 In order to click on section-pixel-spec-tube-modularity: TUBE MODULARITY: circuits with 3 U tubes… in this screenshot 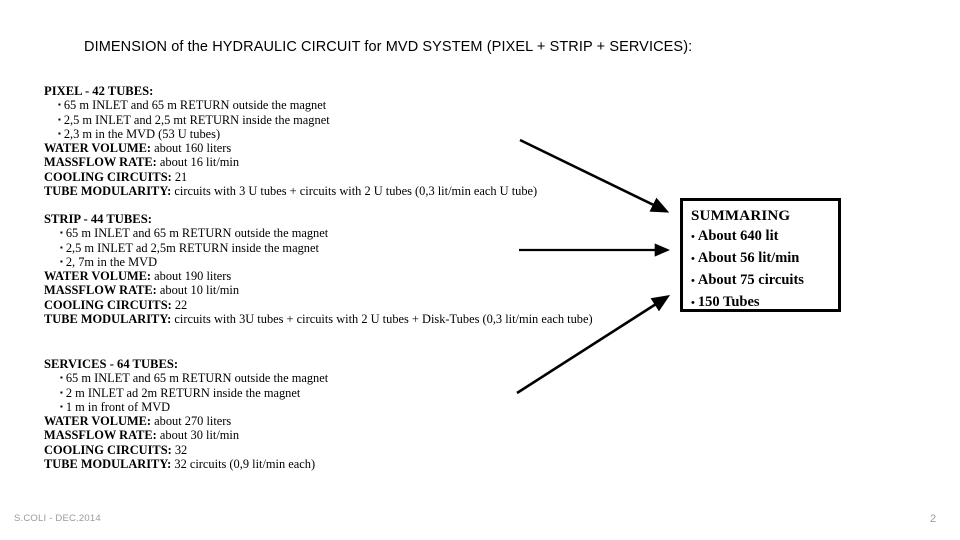, I will do `click(290, 191)`.